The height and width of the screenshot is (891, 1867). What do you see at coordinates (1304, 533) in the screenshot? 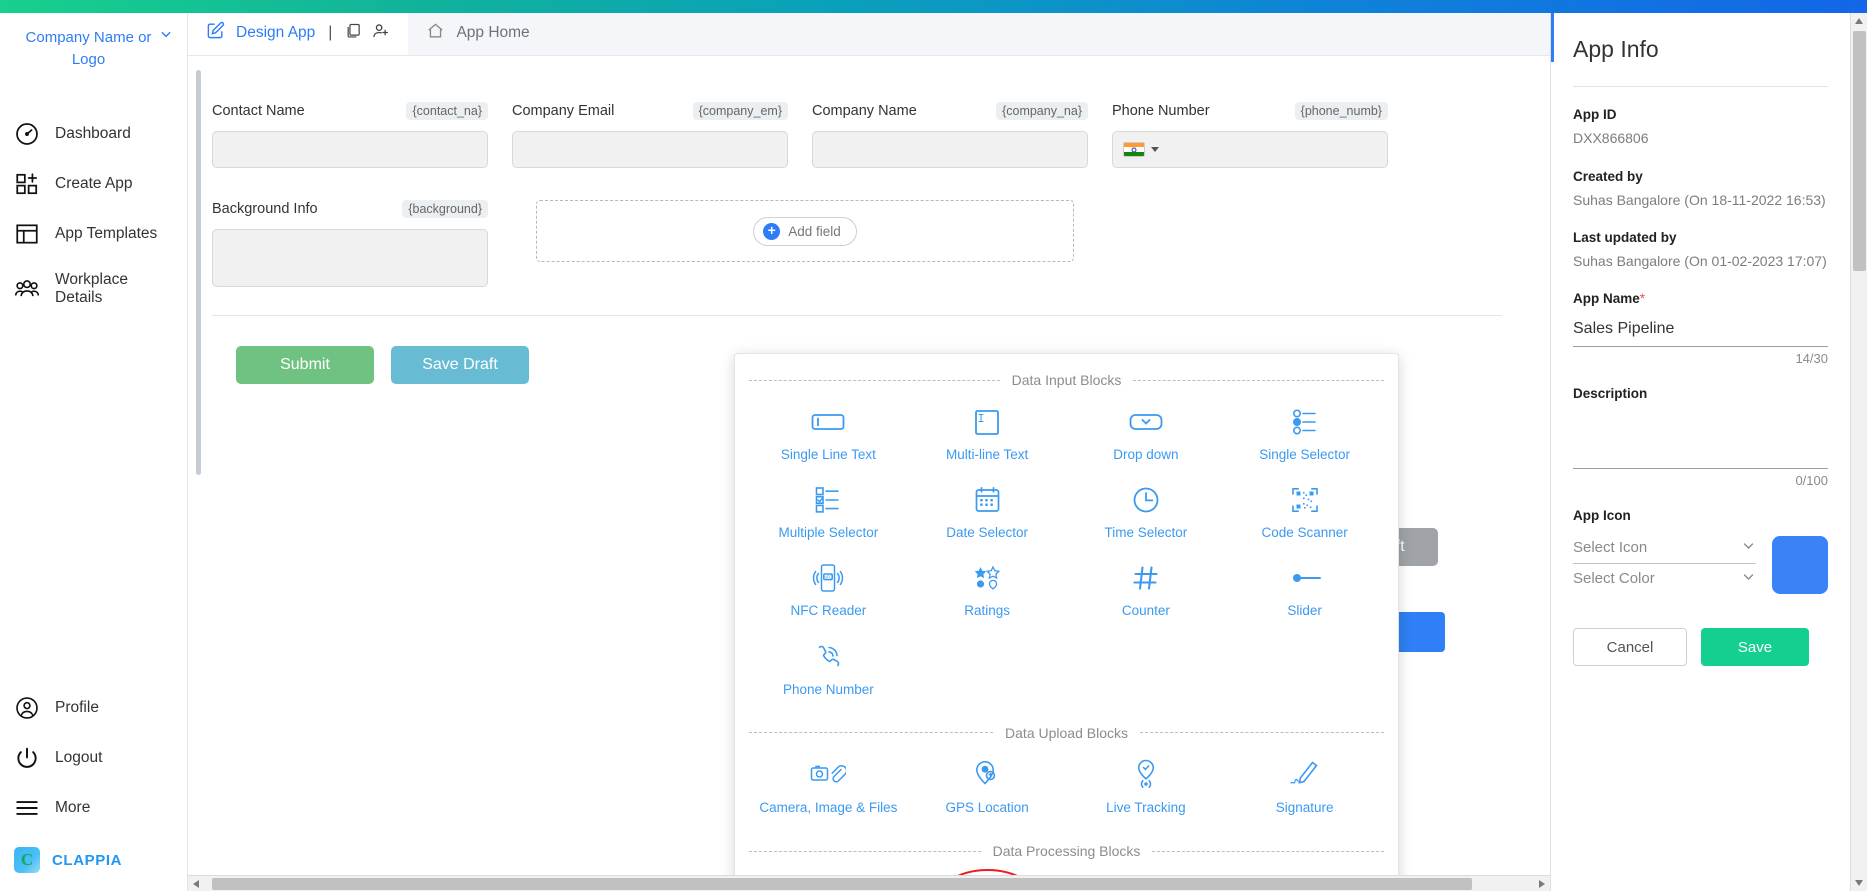
I see `block-label: Code Scanner` at bounding box center [1304, 533].